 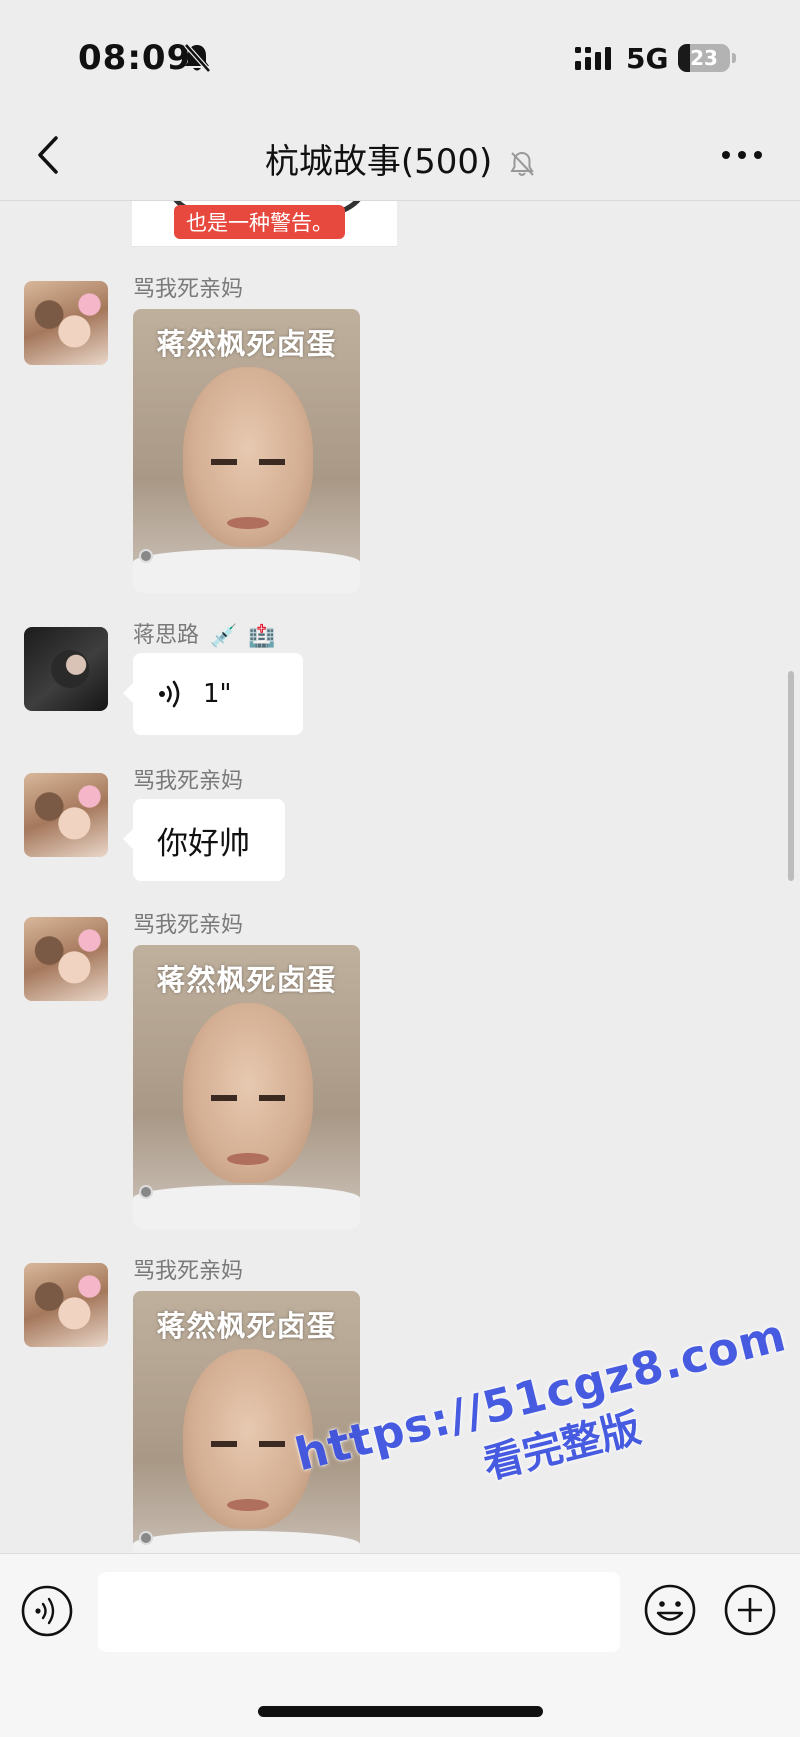 I want to click on battery-icon: 23, so click(x=704, y=58).